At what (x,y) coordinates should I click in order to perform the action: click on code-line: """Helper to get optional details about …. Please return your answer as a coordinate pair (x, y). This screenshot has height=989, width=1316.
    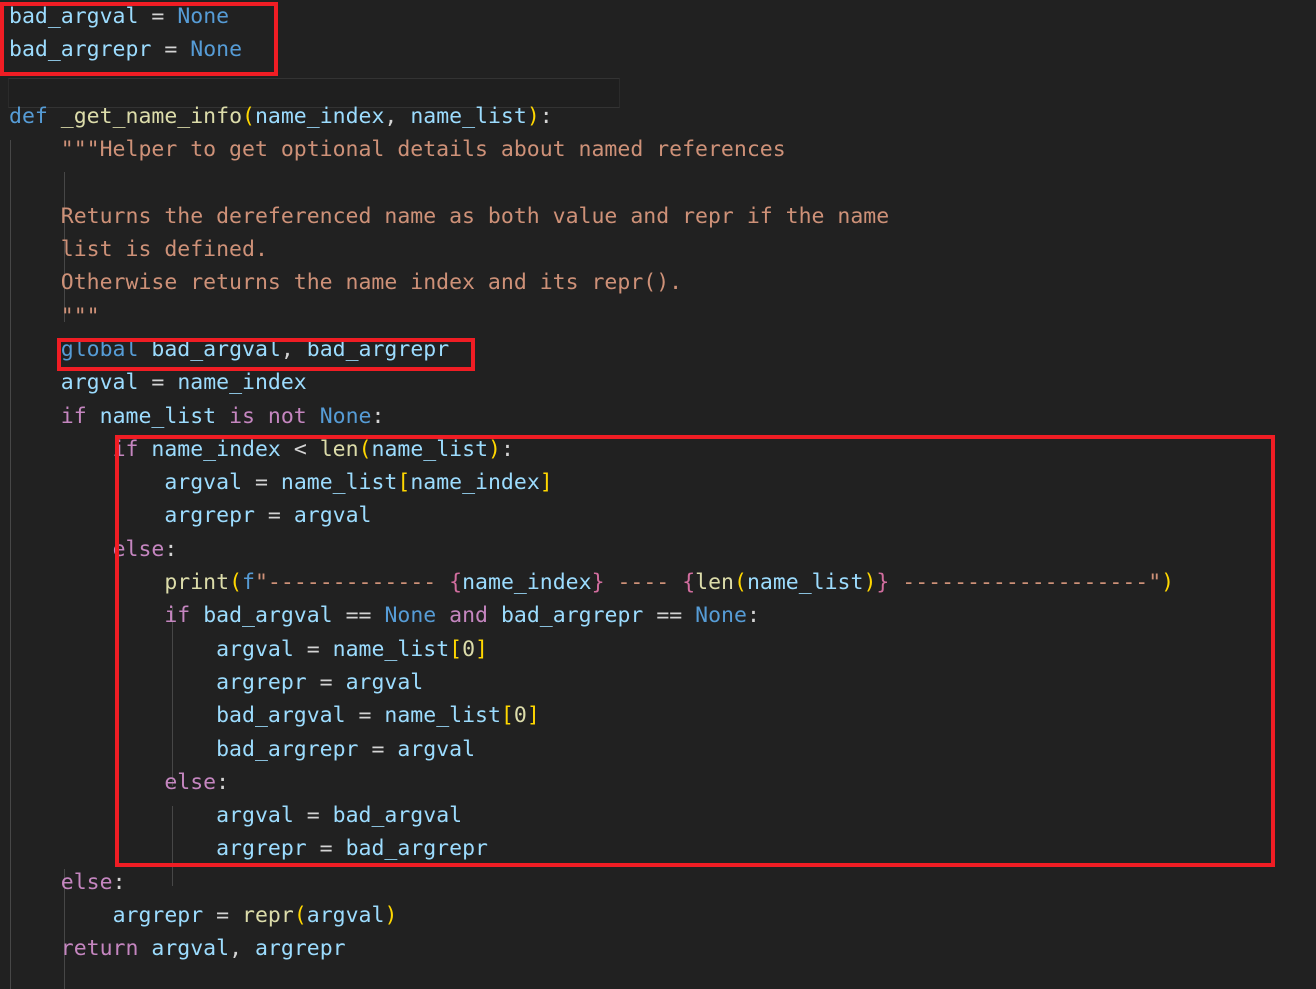
    Looking at the image, I should click on (658, 149).